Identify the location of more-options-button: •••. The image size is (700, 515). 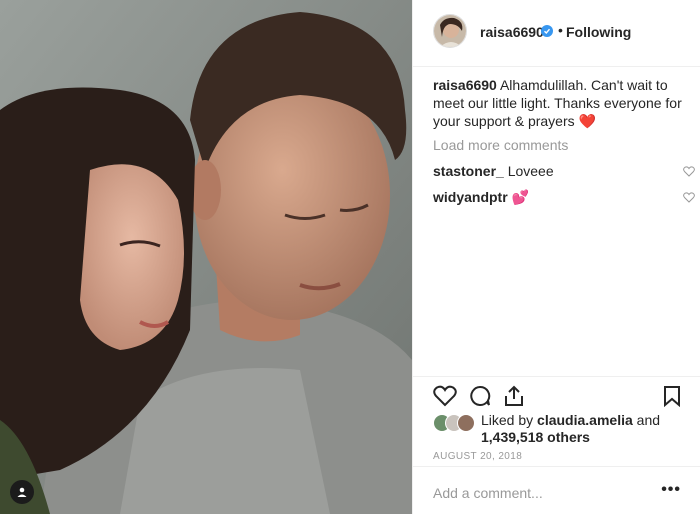
(671, 490).